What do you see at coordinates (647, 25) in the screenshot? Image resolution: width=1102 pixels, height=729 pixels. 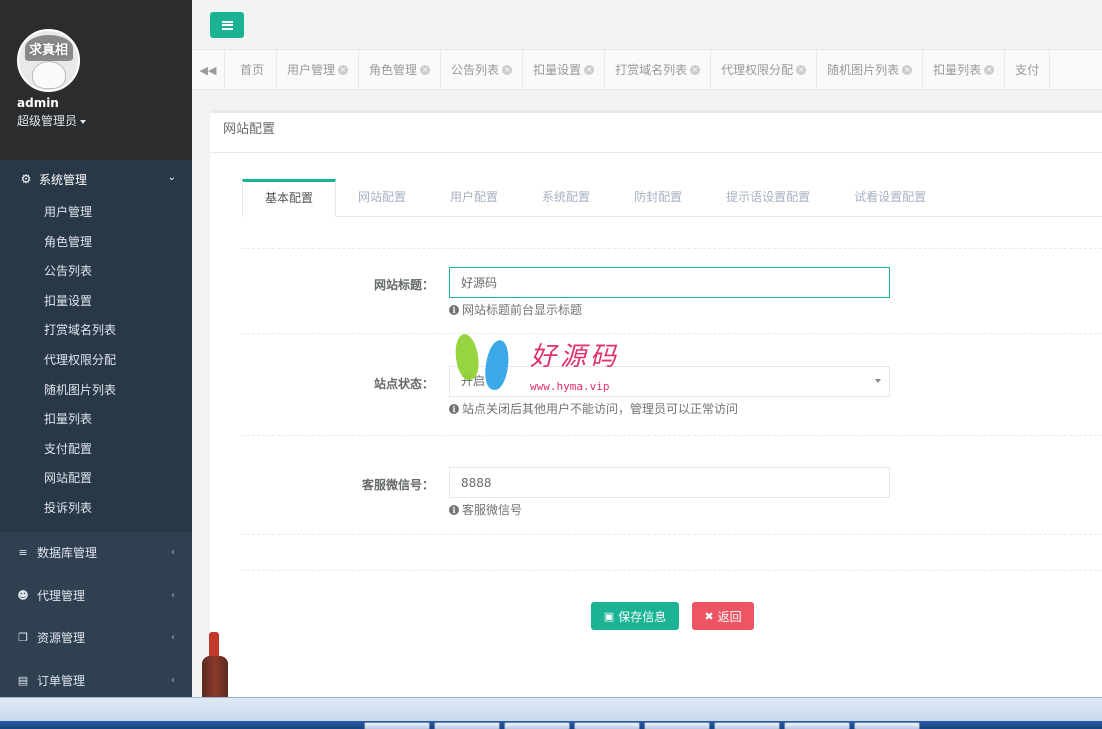 I see `top-bar` at bounding box center [647, 25].